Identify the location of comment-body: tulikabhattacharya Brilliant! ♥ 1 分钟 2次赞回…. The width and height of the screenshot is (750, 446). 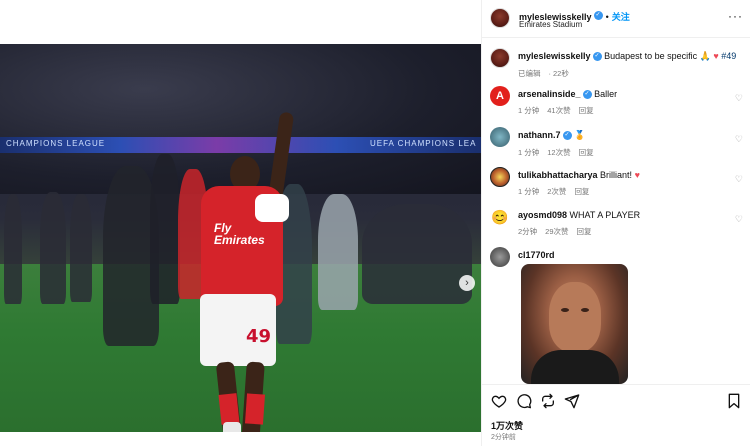
(631, 183).